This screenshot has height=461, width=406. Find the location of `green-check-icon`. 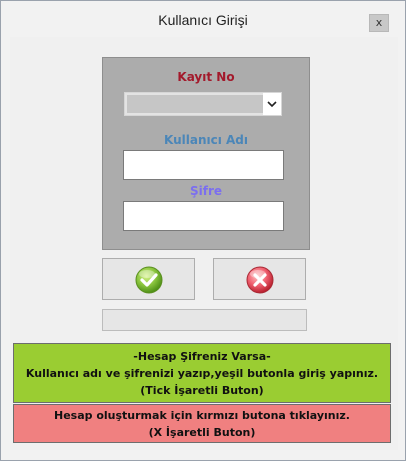

green-check-icon is located at coordinates (149, 280).